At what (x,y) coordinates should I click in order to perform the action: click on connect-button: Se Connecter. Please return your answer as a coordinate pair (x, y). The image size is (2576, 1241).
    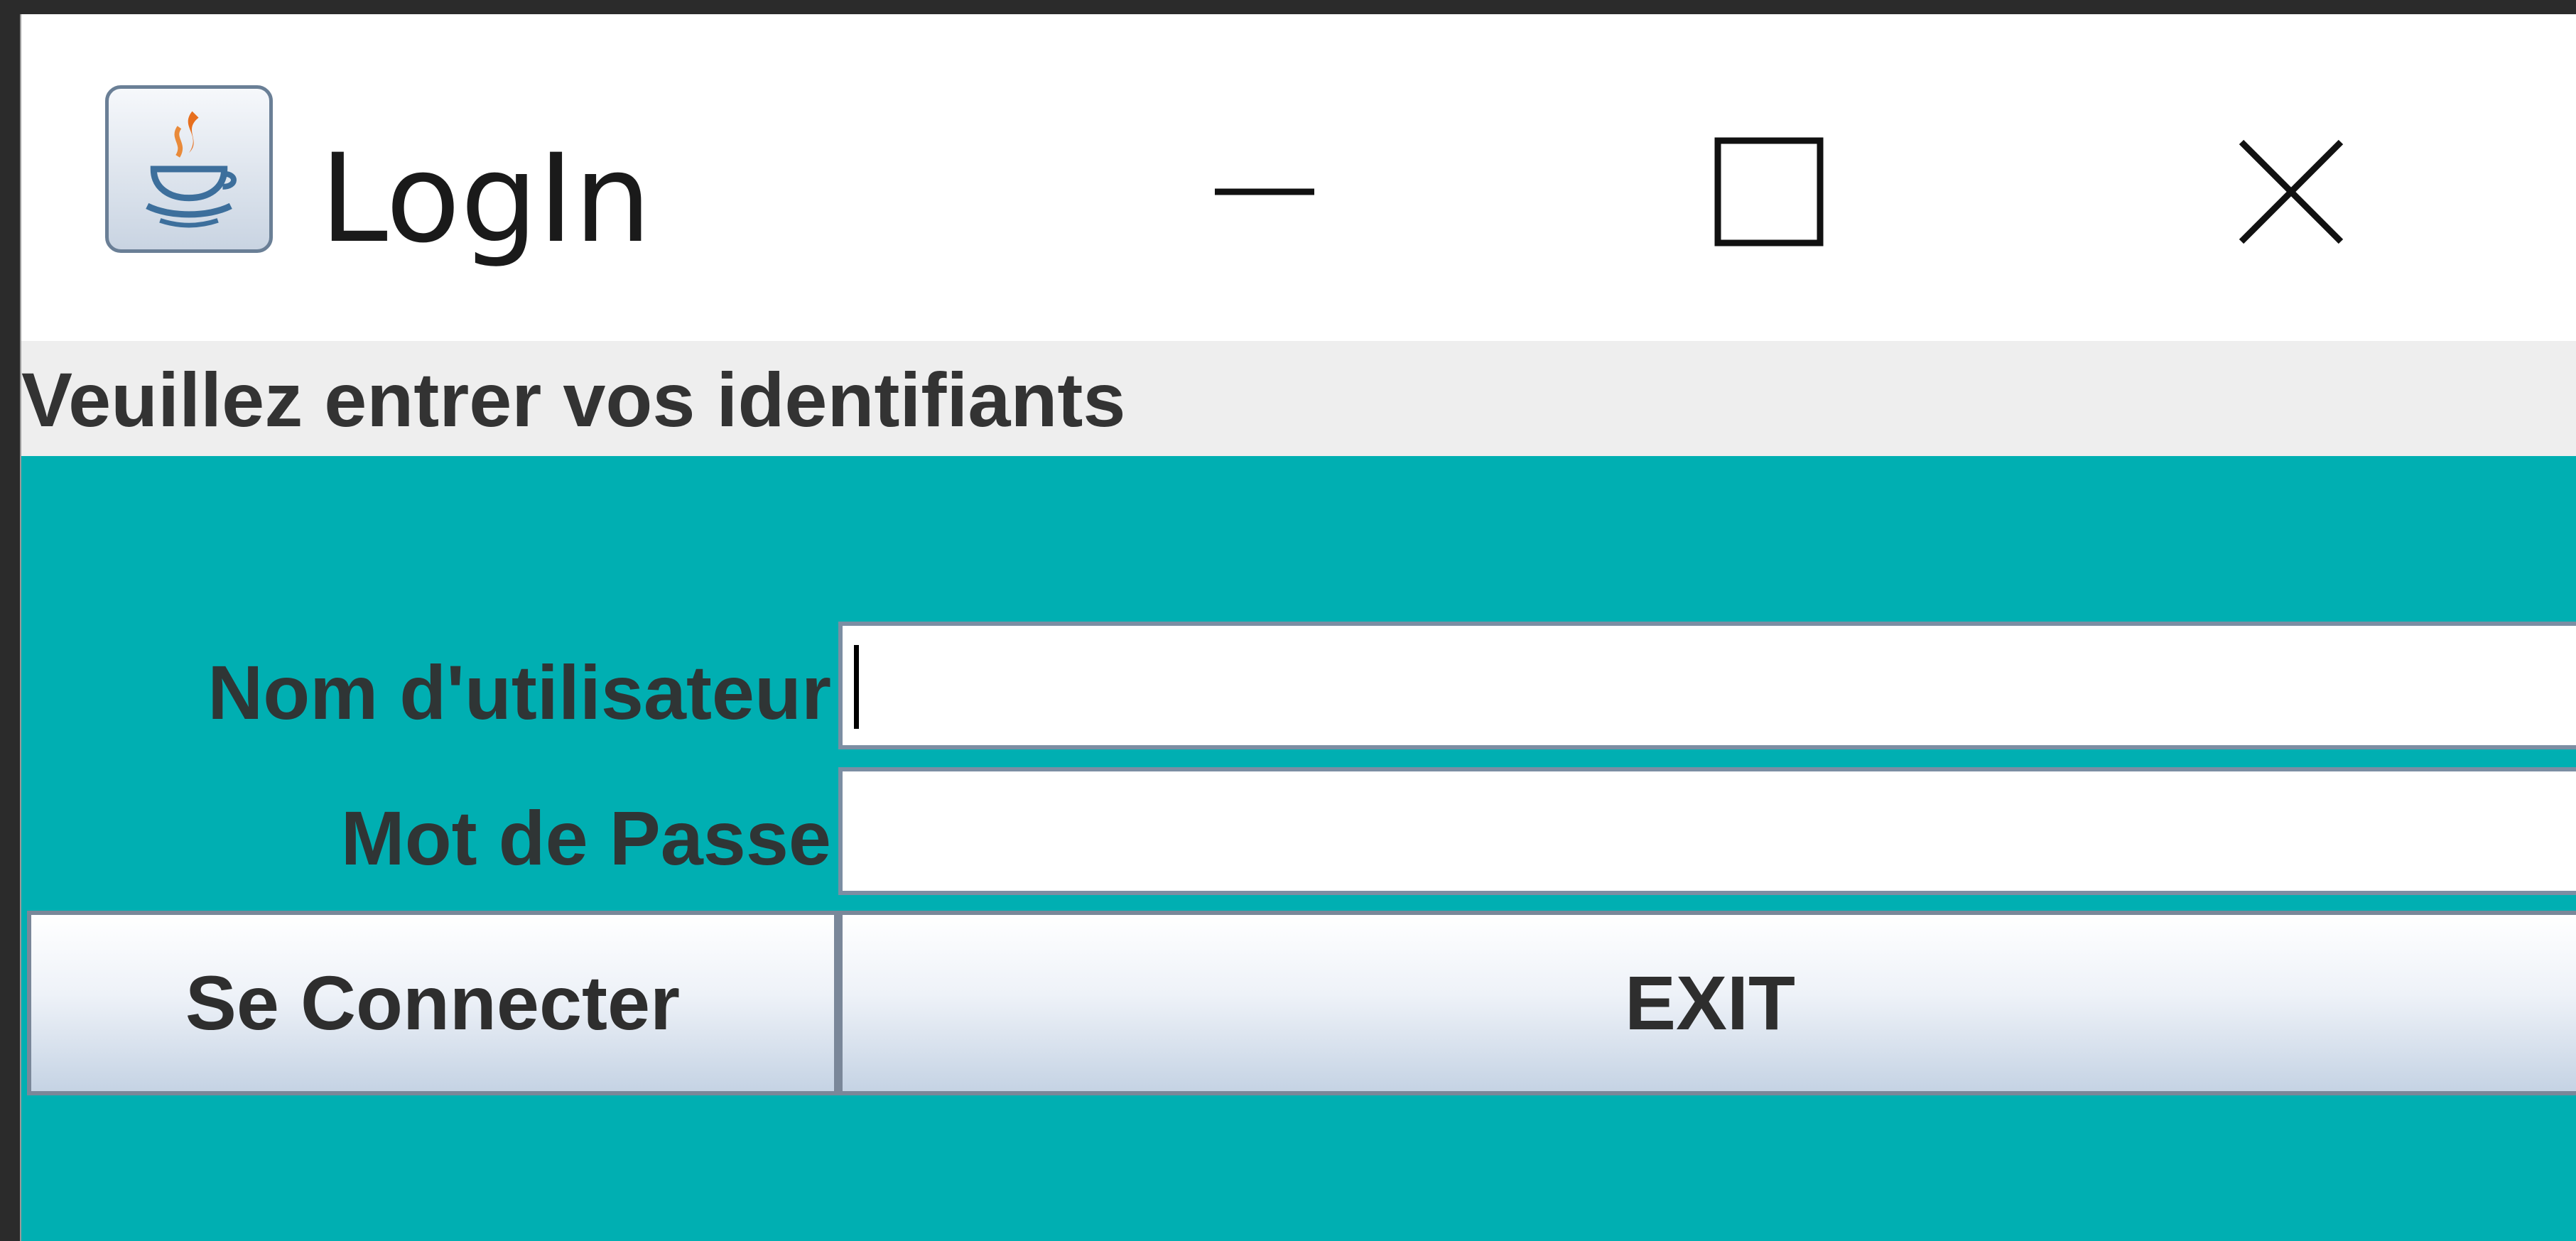
    Looking at the image, I should click on (432, 1003).